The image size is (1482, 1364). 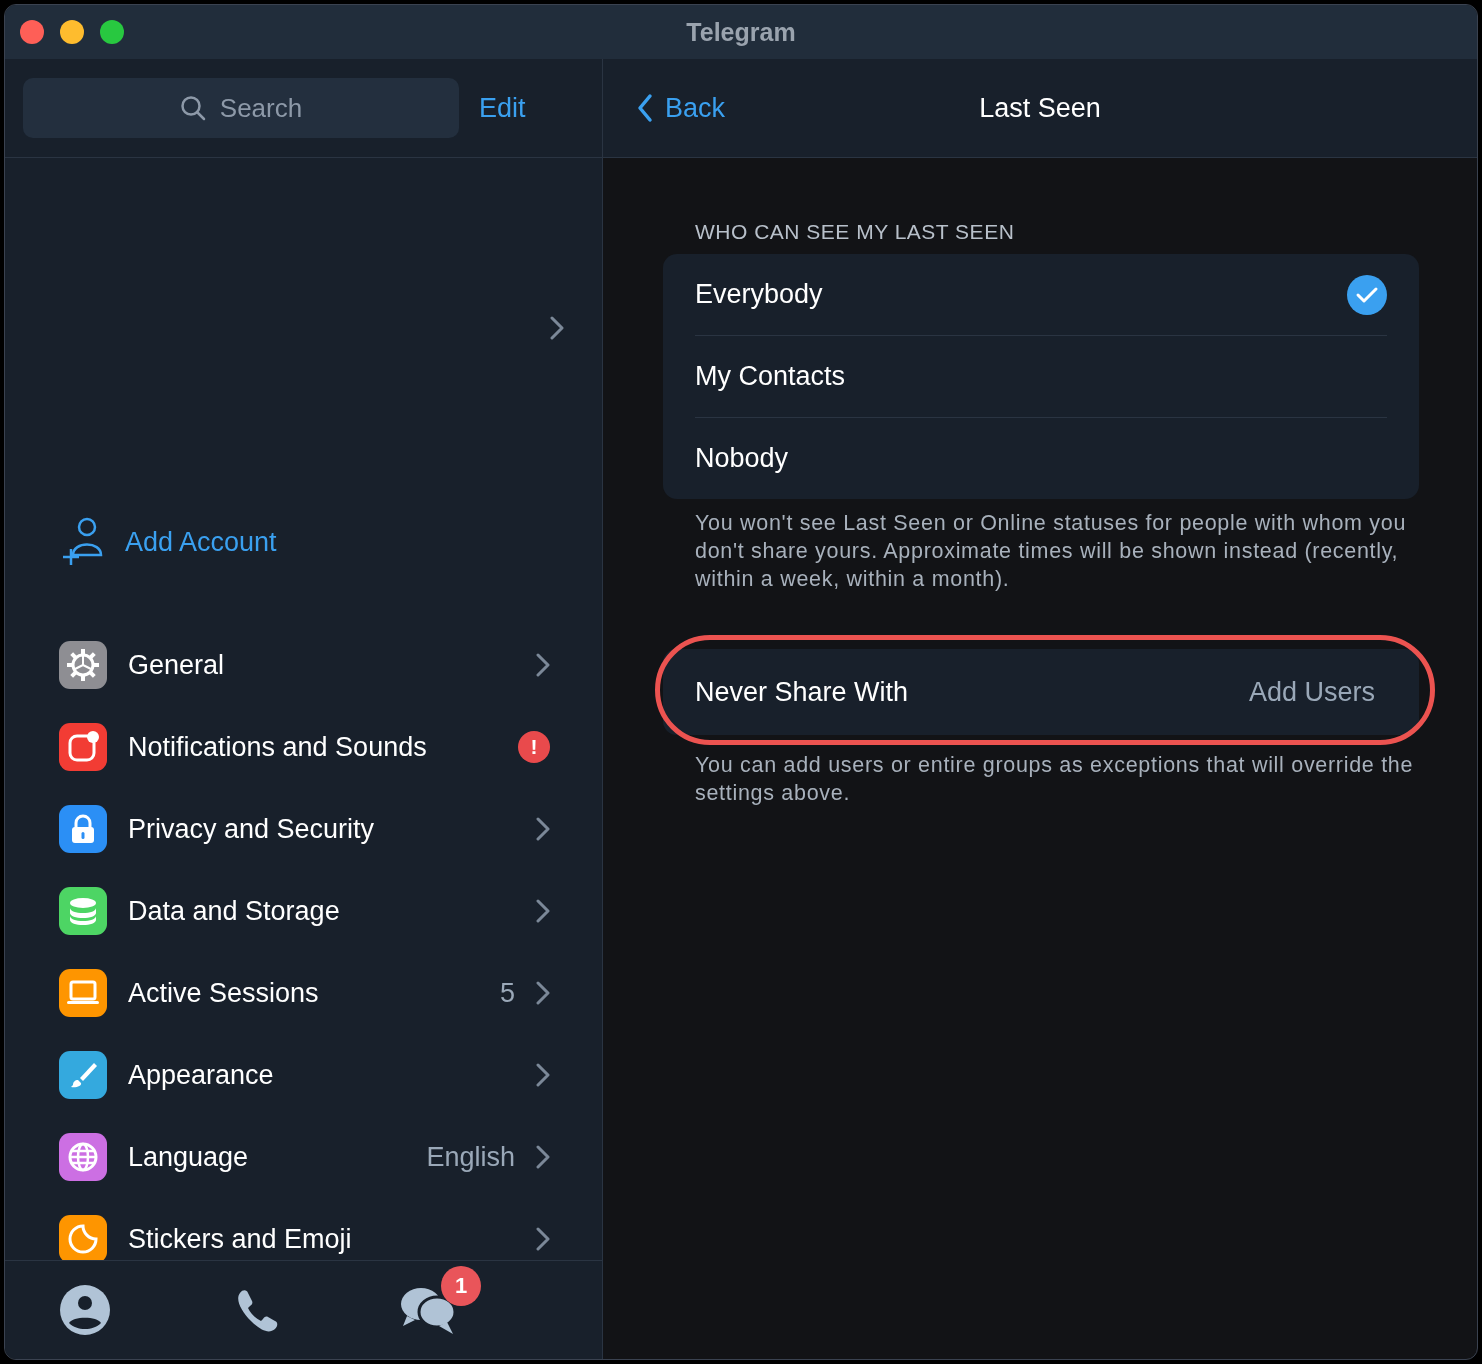 What do you see at coordinates (534, 747) in the screenshot?
I see `alert-badge: !` at bounding box center [534, 747].